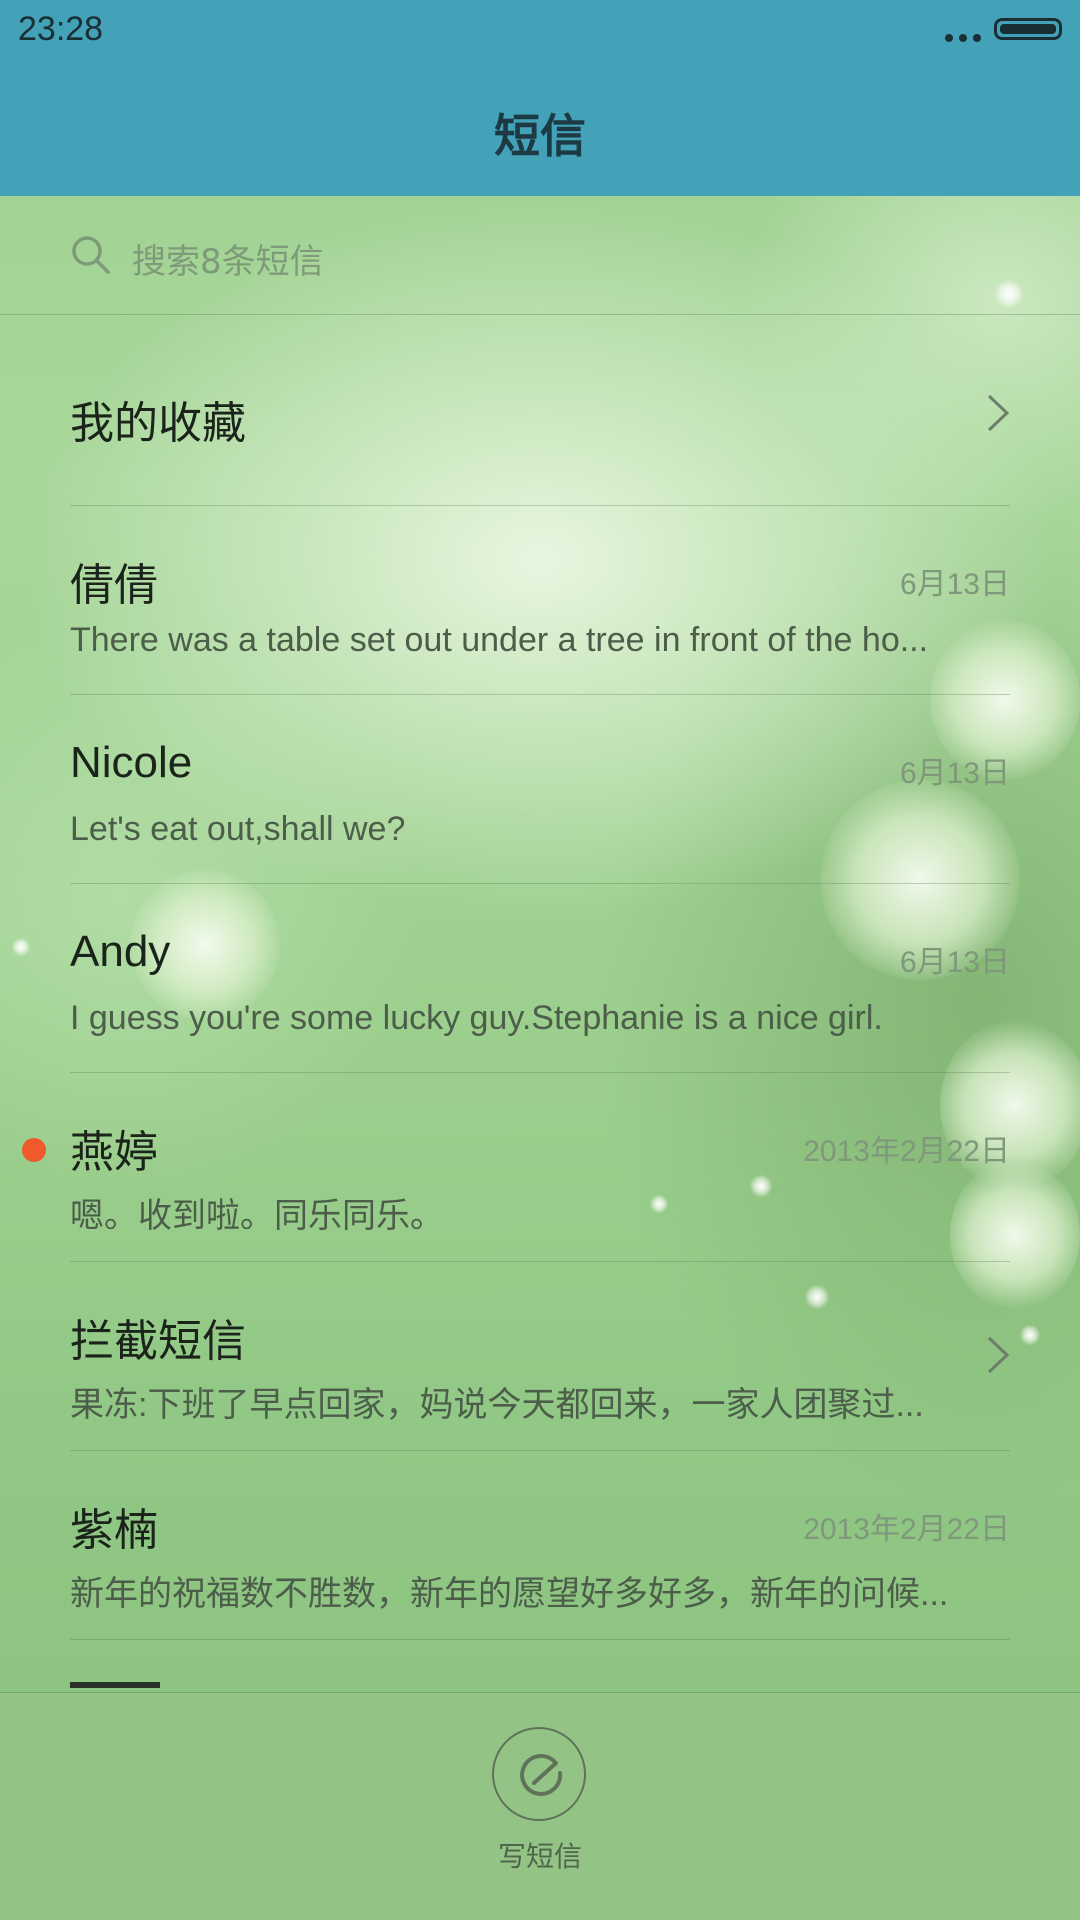 Image resolution: width=1080 pixels, height=1920 pixels. I want to click on favorites-label: 我的收藏, so click(158, 423).